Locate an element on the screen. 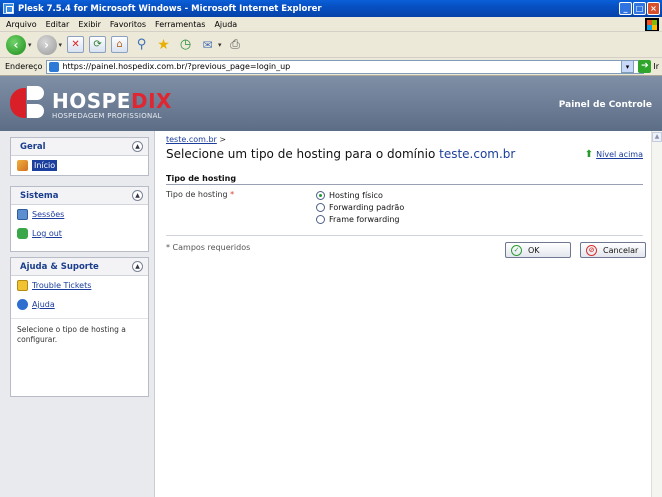 The height and width of the screenshot is (497, 662). help-icon is located at coordinates (22, 304).